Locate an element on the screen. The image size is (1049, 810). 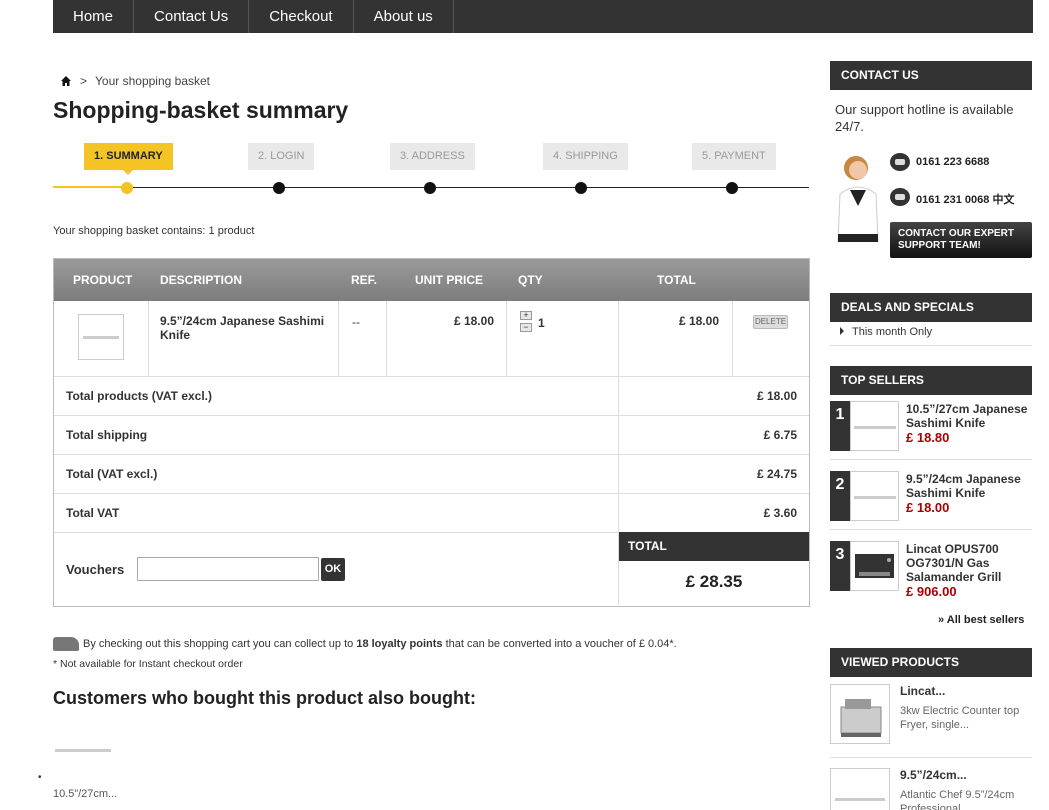
step-summary: 1. SUMMARY is located at coordinates (128, 159).